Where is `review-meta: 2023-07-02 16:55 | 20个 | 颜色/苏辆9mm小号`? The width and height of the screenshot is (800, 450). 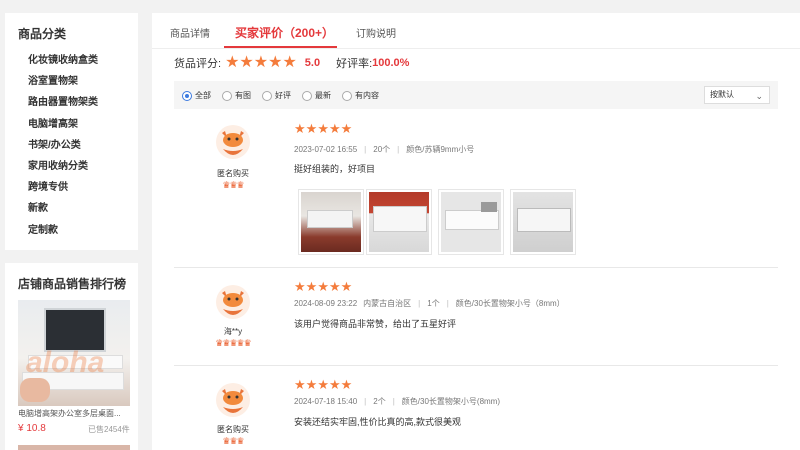 review-meta: 2023-07-02 16:55 | 20个 | 颜色/苏辆9mm小号 is located at coordinates (384, 149).